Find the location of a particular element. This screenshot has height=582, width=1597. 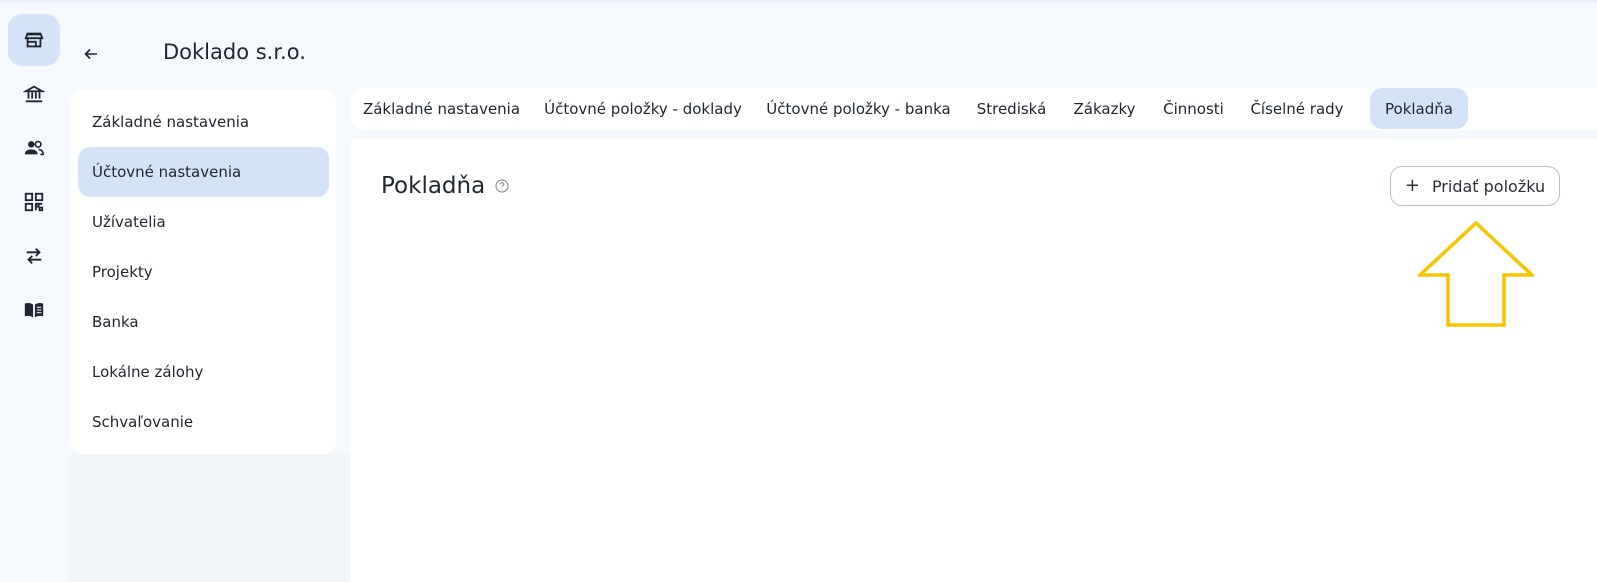

rail-people-button is located at coordinates (34, 148).